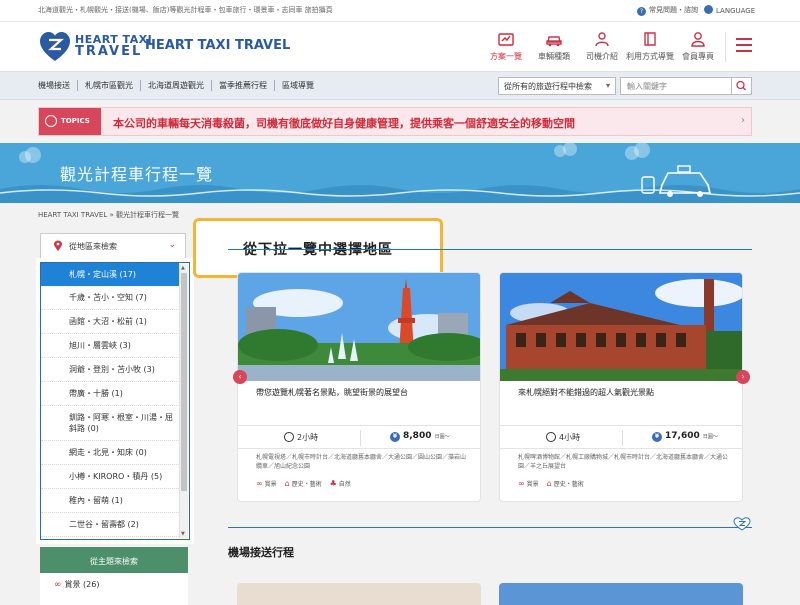  I want to click on region-option: 小樽・KIRORO・積丹 (5), so click(110, 477).